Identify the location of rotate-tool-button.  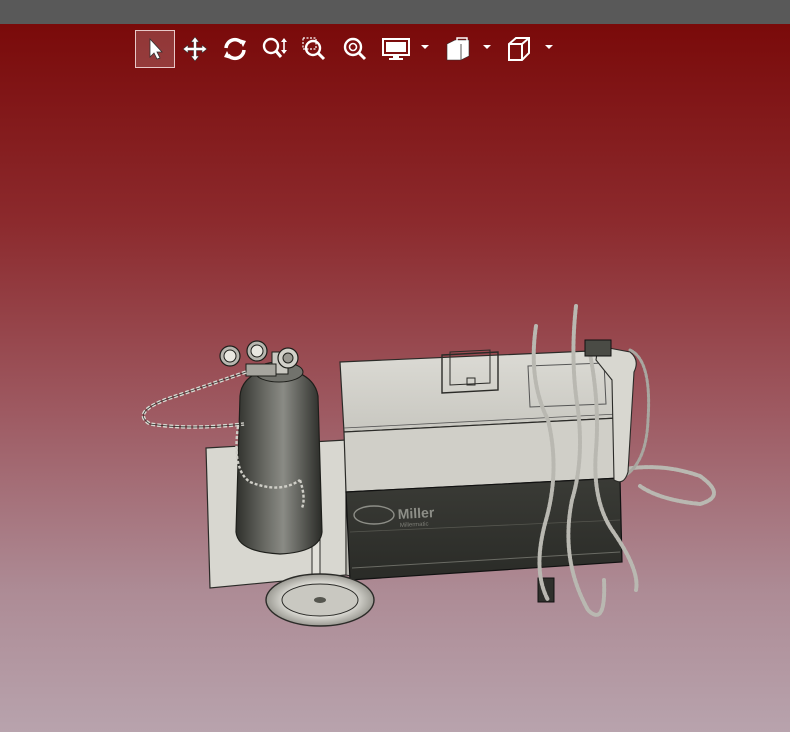
(235, 49).